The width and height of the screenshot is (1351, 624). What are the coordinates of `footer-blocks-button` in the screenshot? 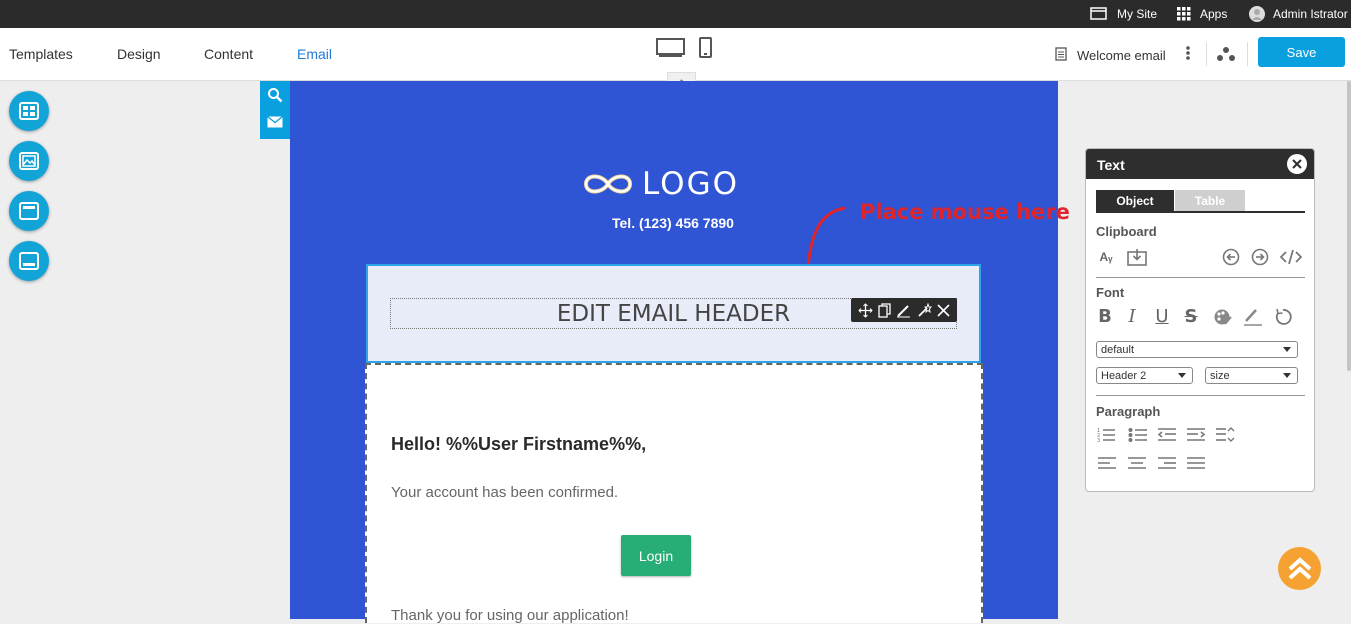 It's located at (29, 261).